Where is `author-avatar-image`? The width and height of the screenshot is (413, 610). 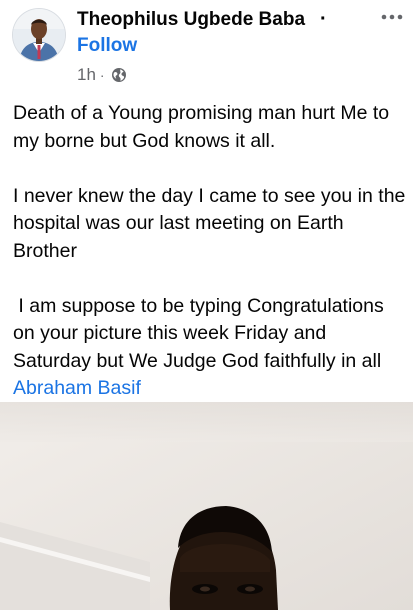
author-avatar-image is located at coordinates (39, 35).